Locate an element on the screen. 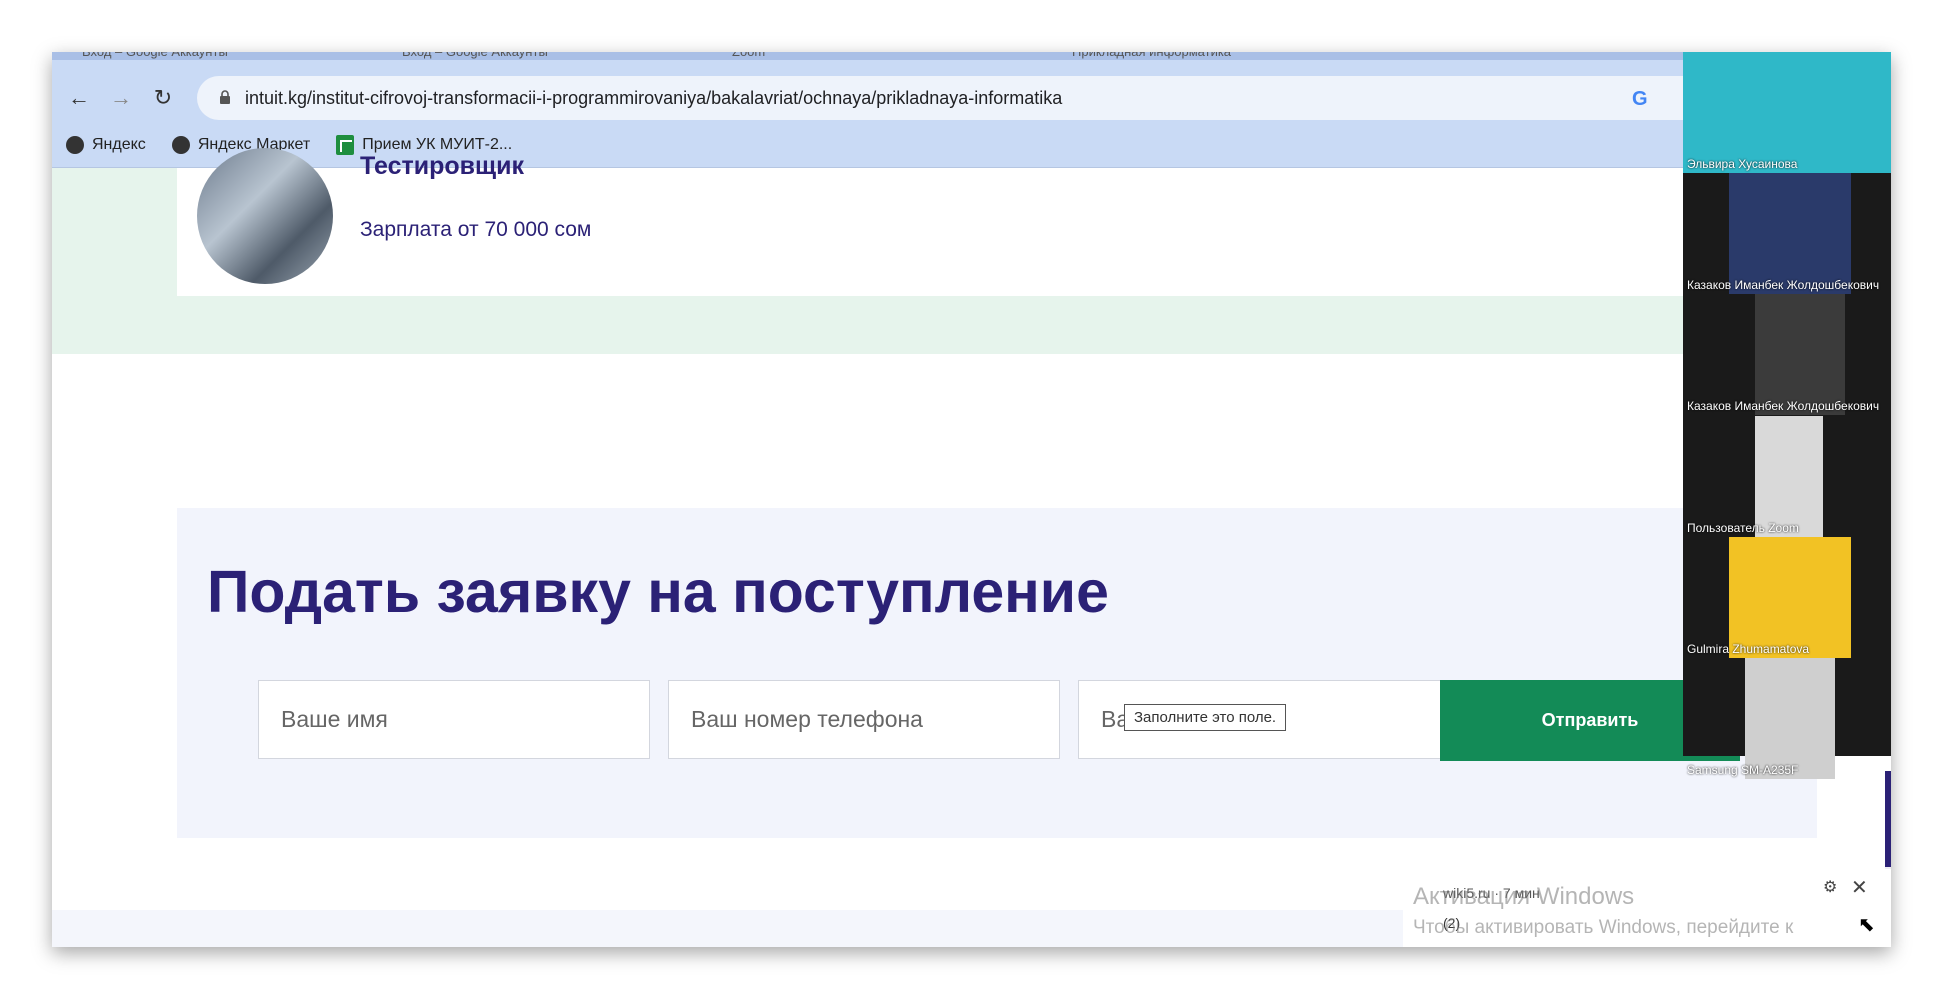 Image resolution: width=1943 pixels, height=999 pixels. google-icon: G is located at coordinates (1640, 99).